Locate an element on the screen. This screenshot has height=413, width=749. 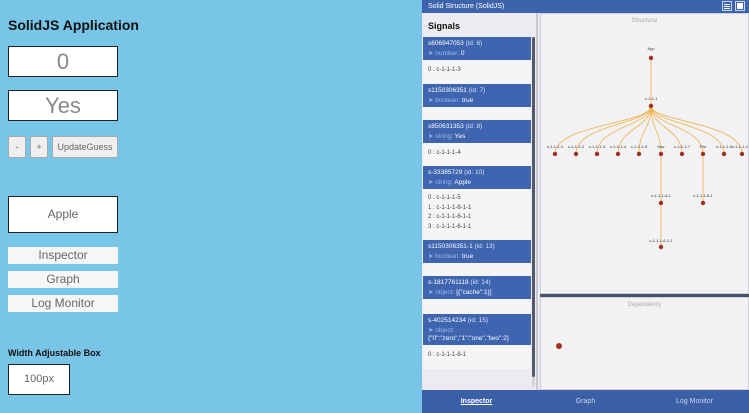
adjustable-box-title: Width Adjustable Box is located at coordinates (54, 353).